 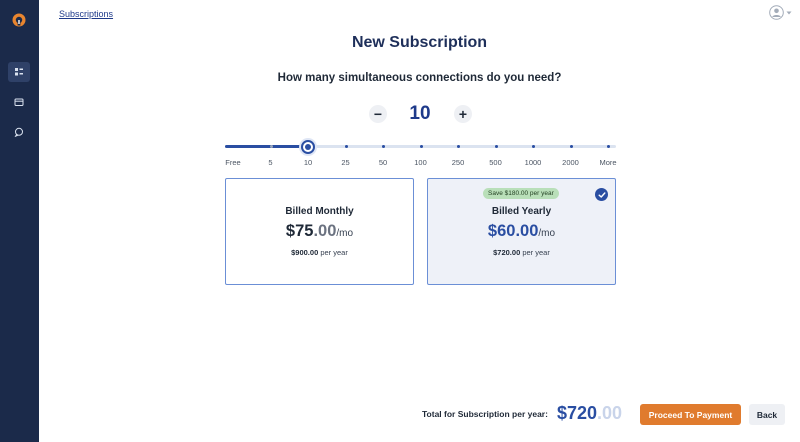 I want to click on plan-yearly-total: $720.00 per year, so click(x=521, y=252).